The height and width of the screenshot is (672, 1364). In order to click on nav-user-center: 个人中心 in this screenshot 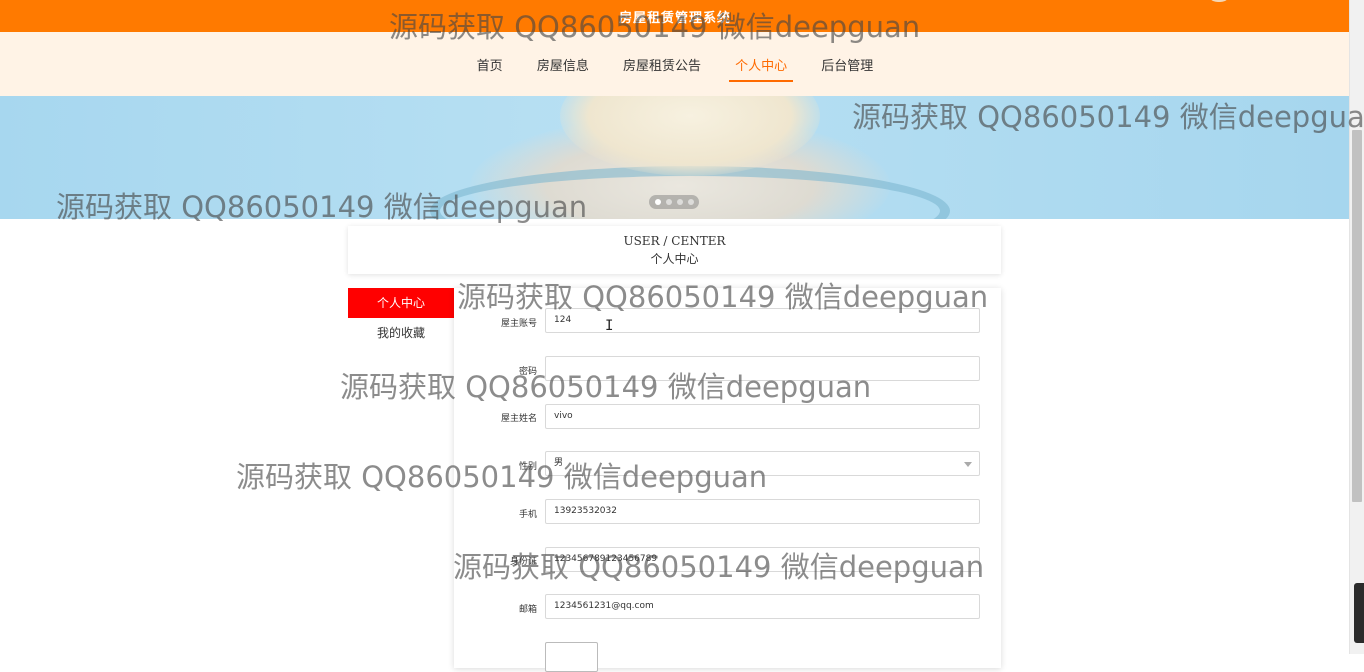, I will do `click(761, 68)`.